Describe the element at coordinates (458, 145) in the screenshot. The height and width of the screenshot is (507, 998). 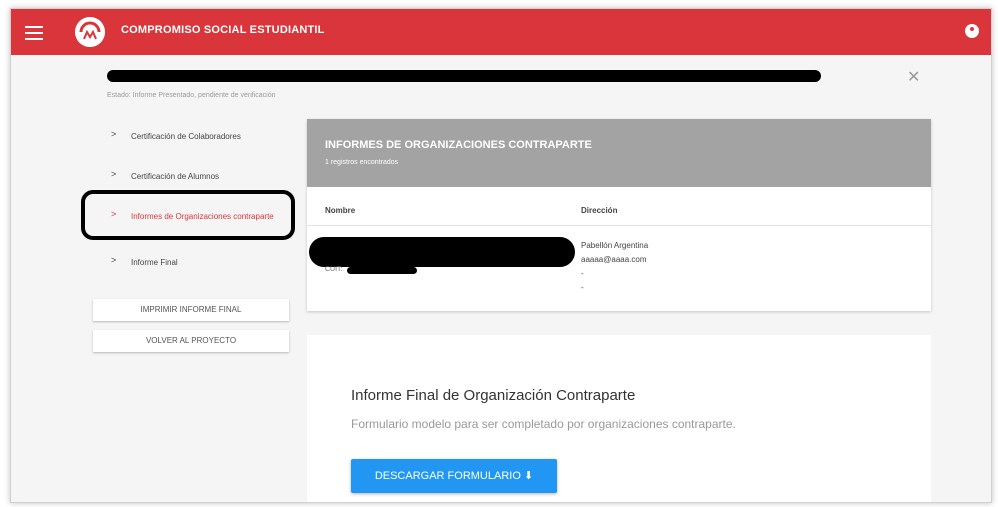
I see `card-title: INFORMES DE ORGANIZACIONES CONTRAPARTE` at that location.